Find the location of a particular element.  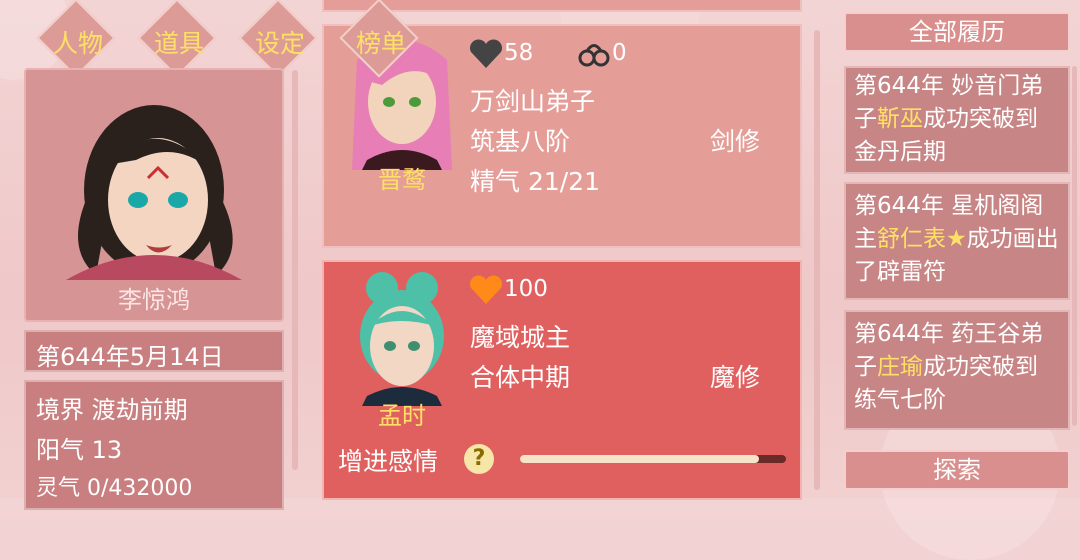

player-portrait is located at coordinates (154, 192).